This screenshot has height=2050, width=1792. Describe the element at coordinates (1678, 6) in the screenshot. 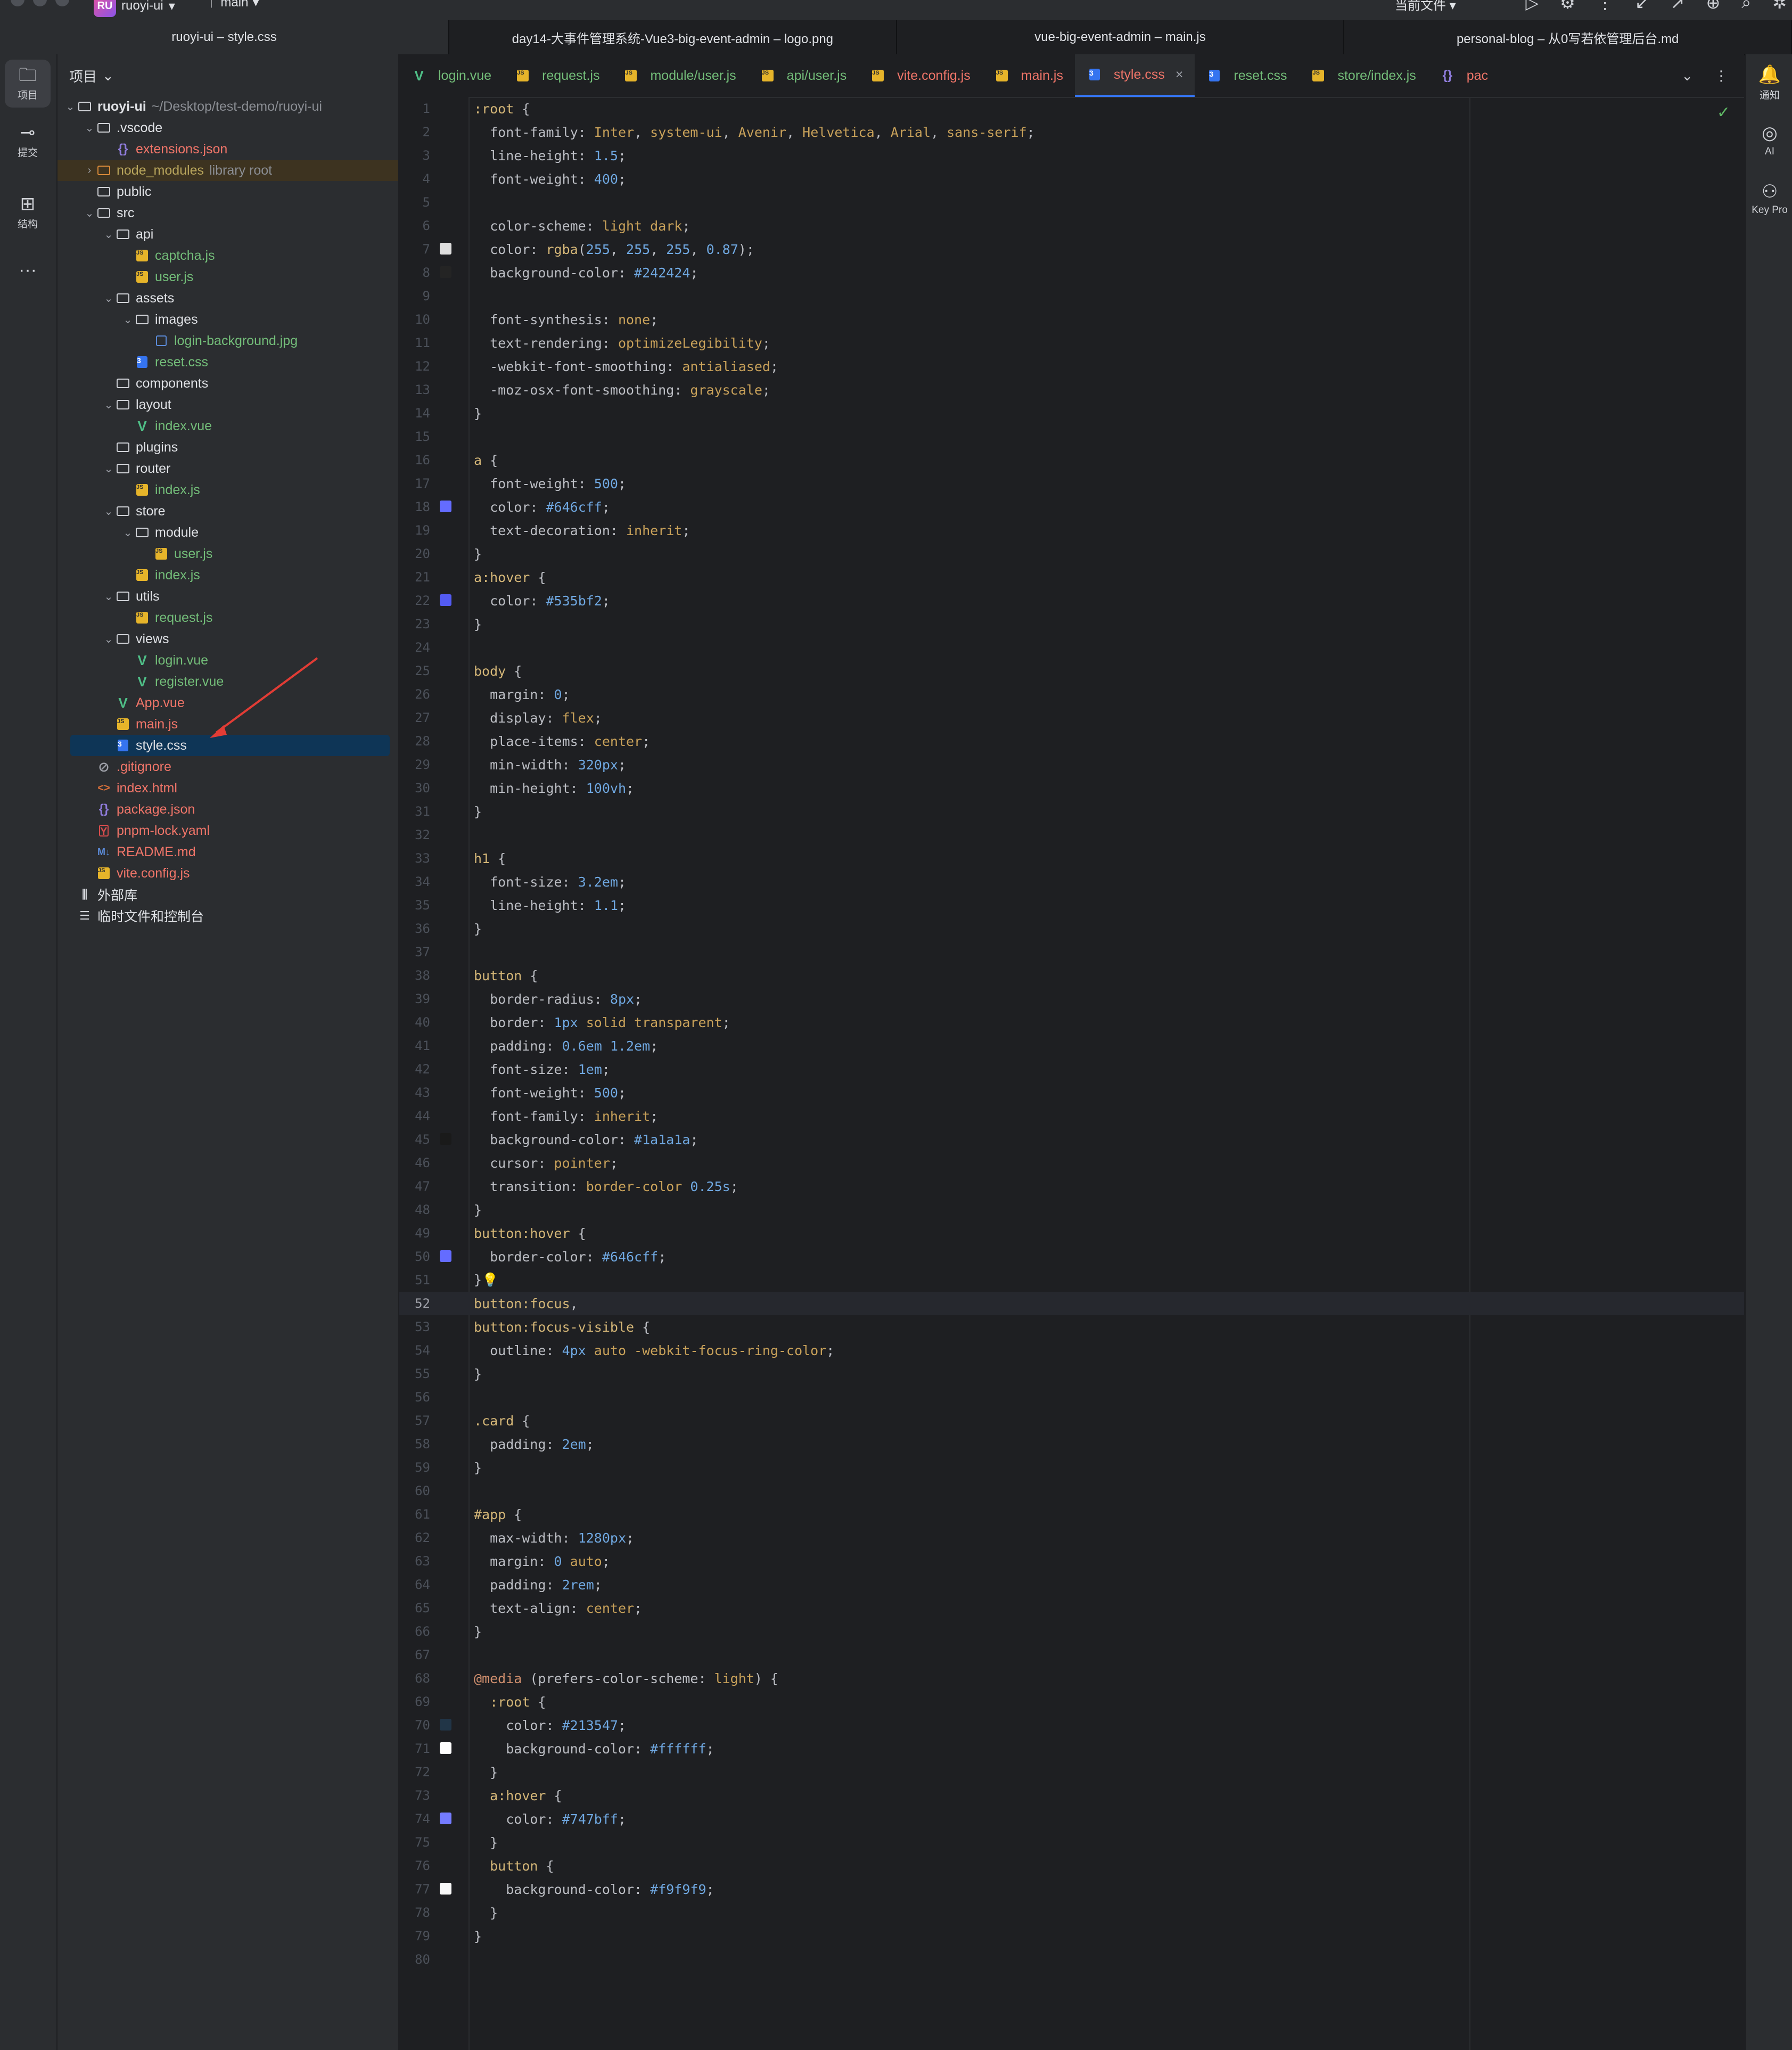

I see `vcs-push-icon: ↗` at that location.